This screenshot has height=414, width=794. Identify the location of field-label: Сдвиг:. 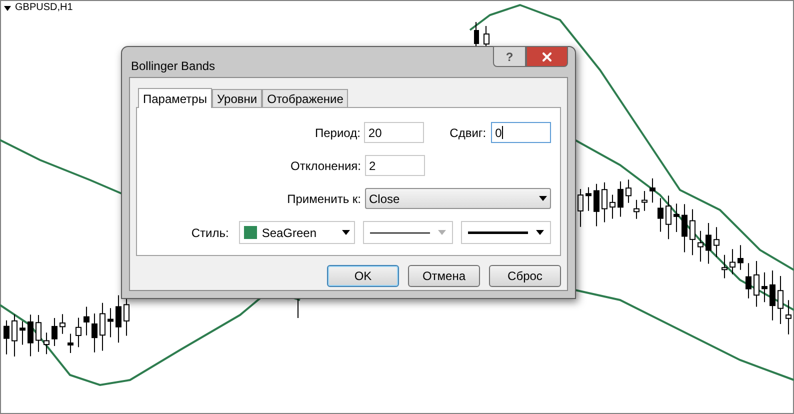
(468, 133).